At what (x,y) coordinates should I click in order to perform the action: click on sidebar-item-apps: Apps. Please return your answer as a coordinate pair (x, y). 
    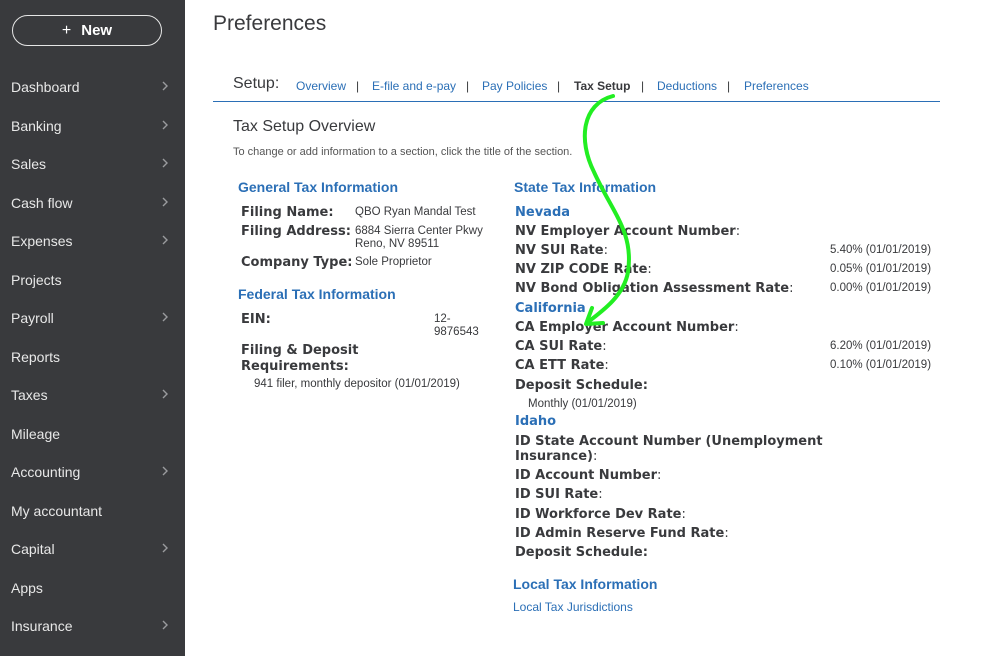
    Looking at the image, I should click on (92, 588).